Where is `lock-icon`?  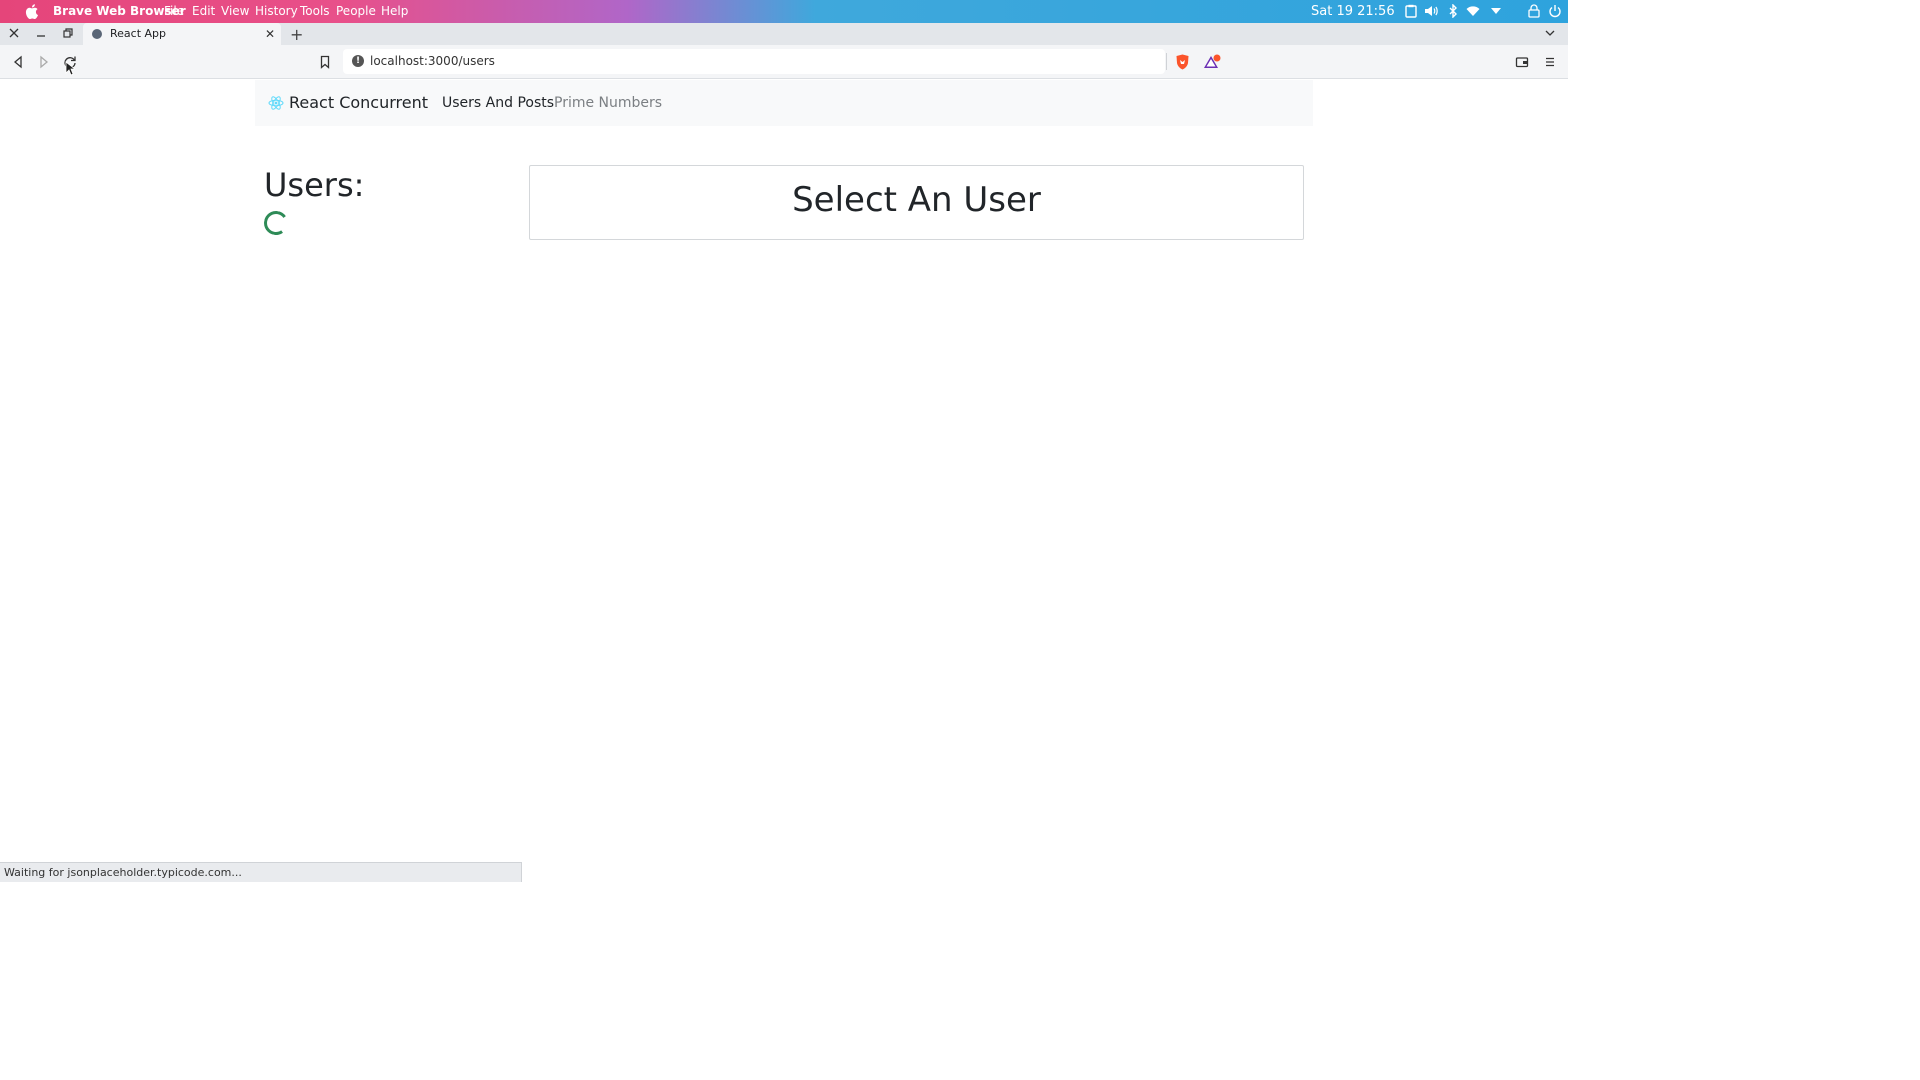 lock-icon is located at coordinates (1534, 11).